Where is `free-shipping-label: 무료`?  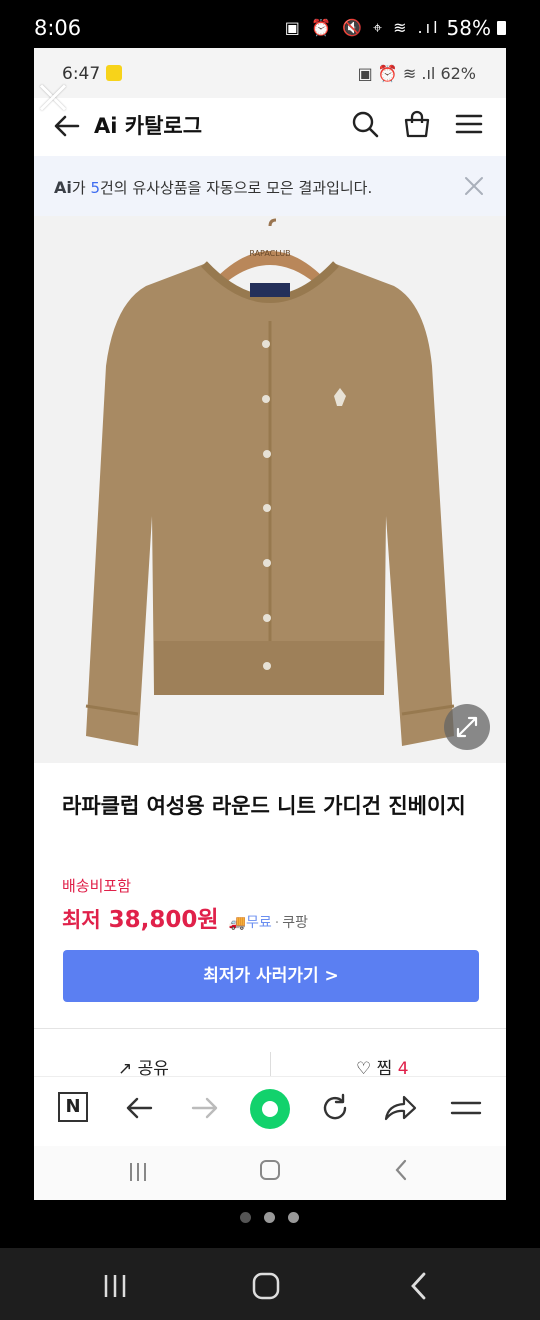 free-shipping-label: 무료 is located at coordinates (259, 923).